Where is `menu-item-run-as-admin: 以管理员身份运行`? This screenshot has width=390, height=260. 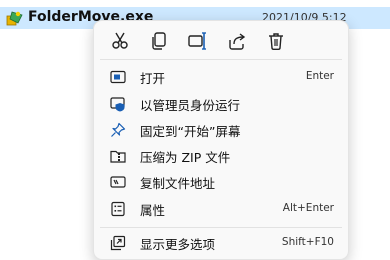 menu-item-run-as-admin: 以管理员身份运行 is located at coordinates (221, 104).